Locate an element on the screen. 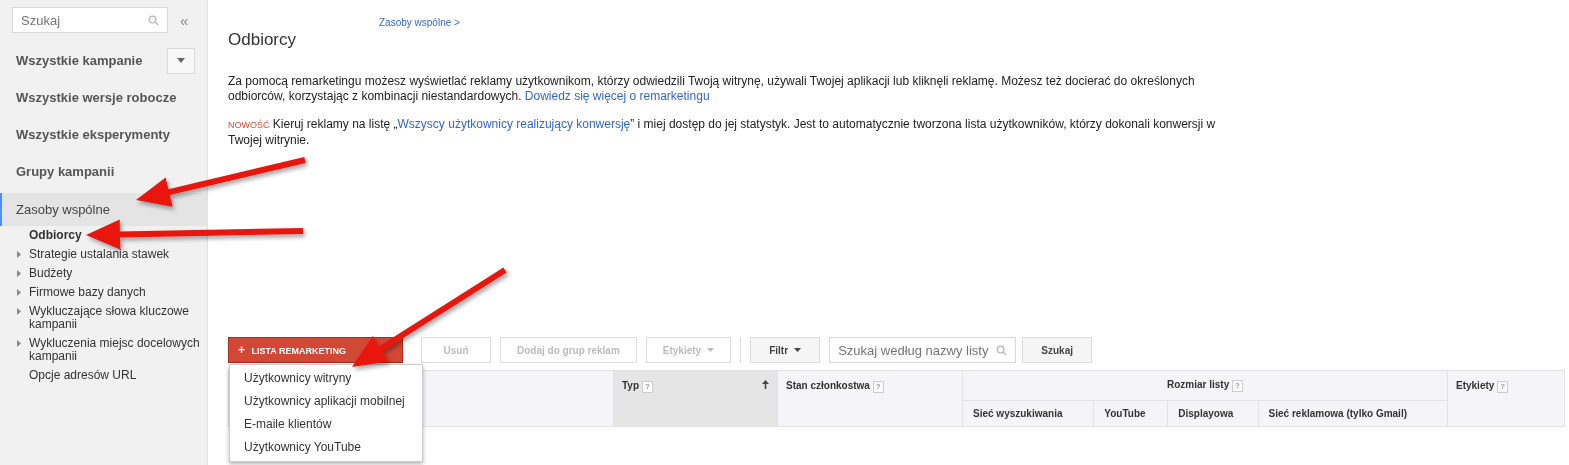  sidebar-item: Wykluczające słowa kluczowe kampanii is located at coordinates (118, 318).